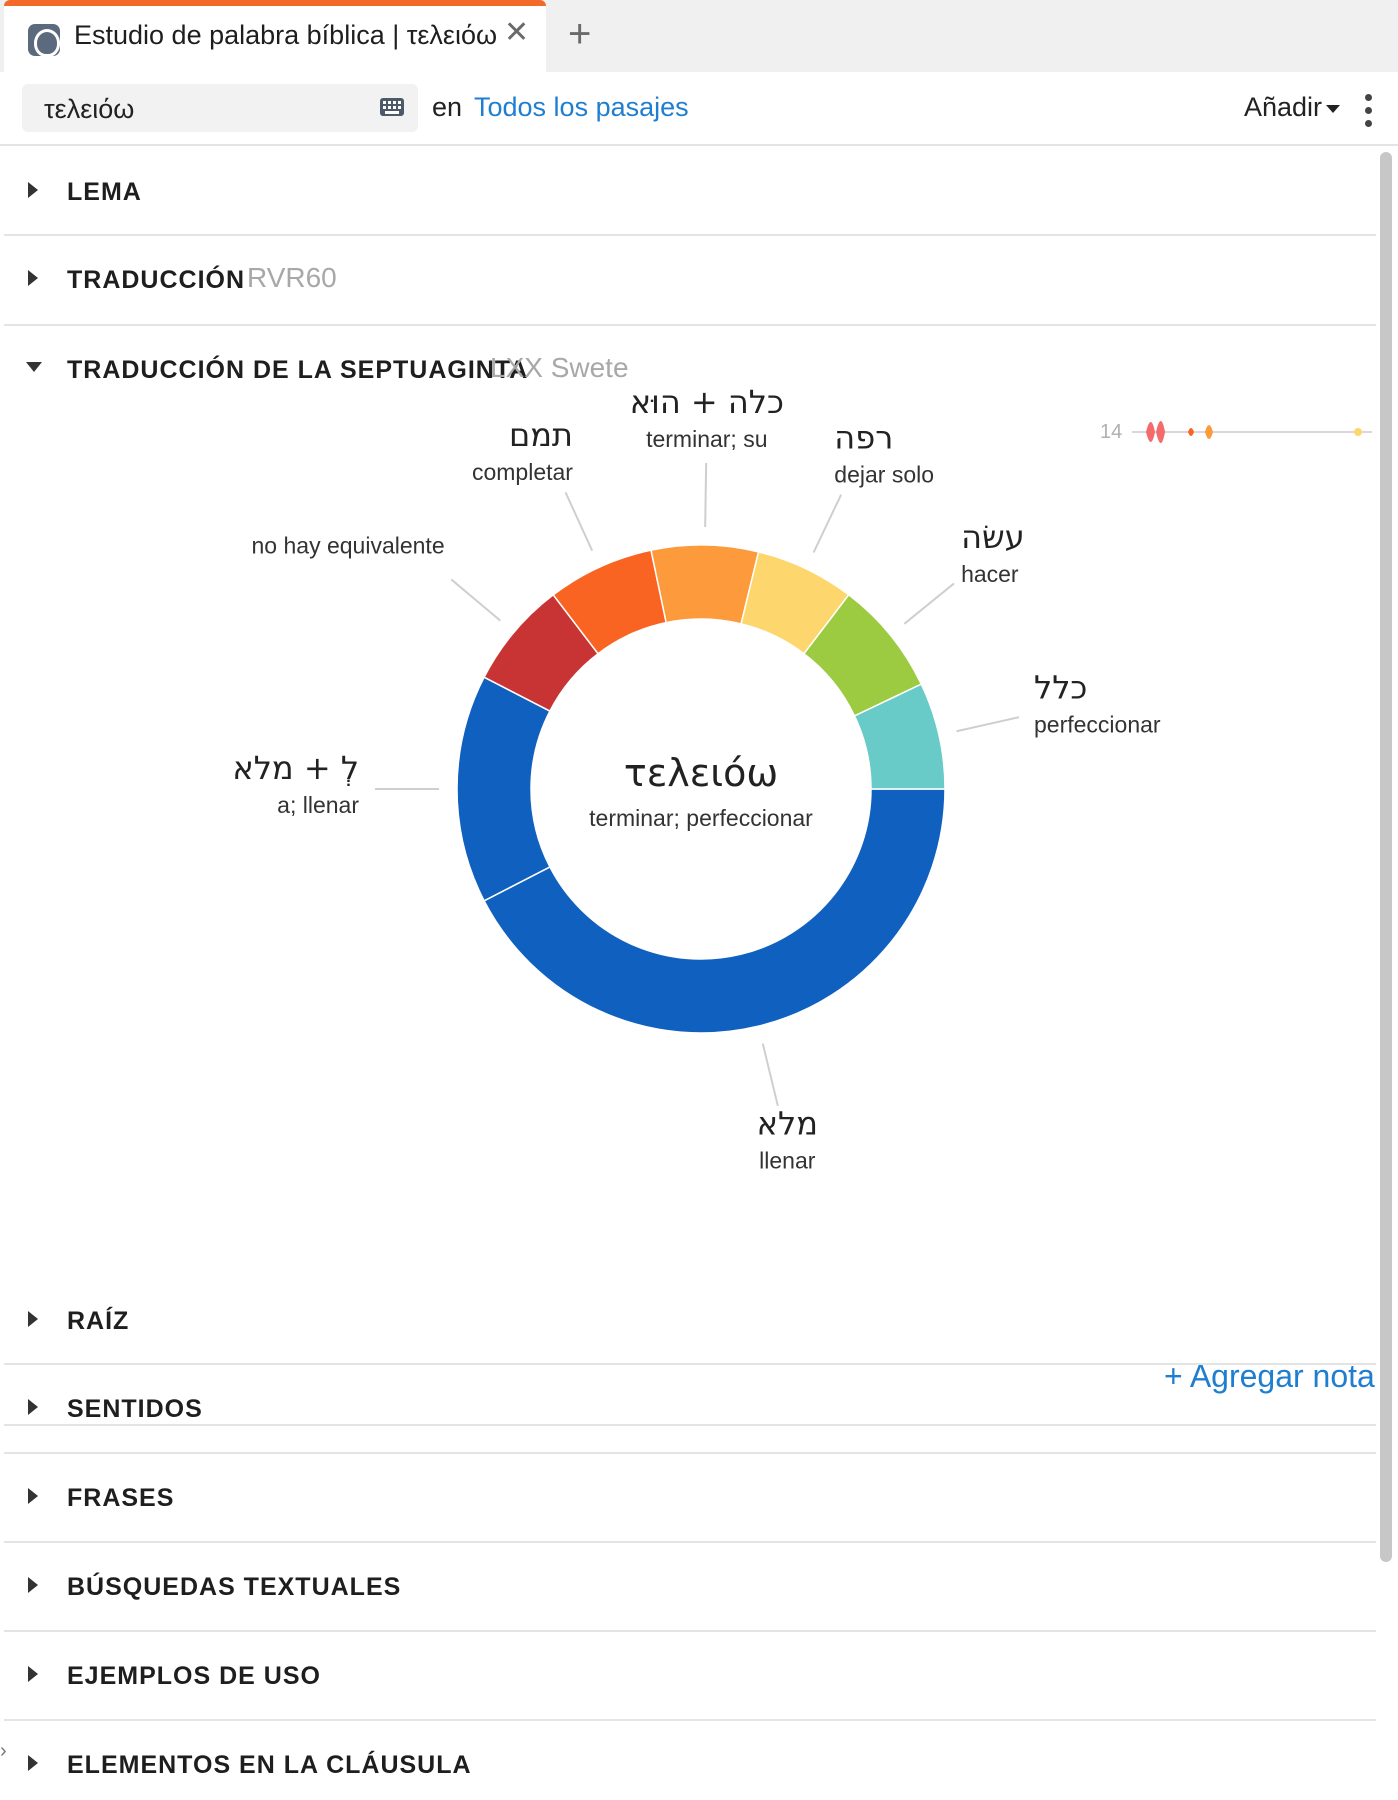  Describe the element at coordinates (1333, 108) in the screenshot. I see `caret-down-icon` at that location.